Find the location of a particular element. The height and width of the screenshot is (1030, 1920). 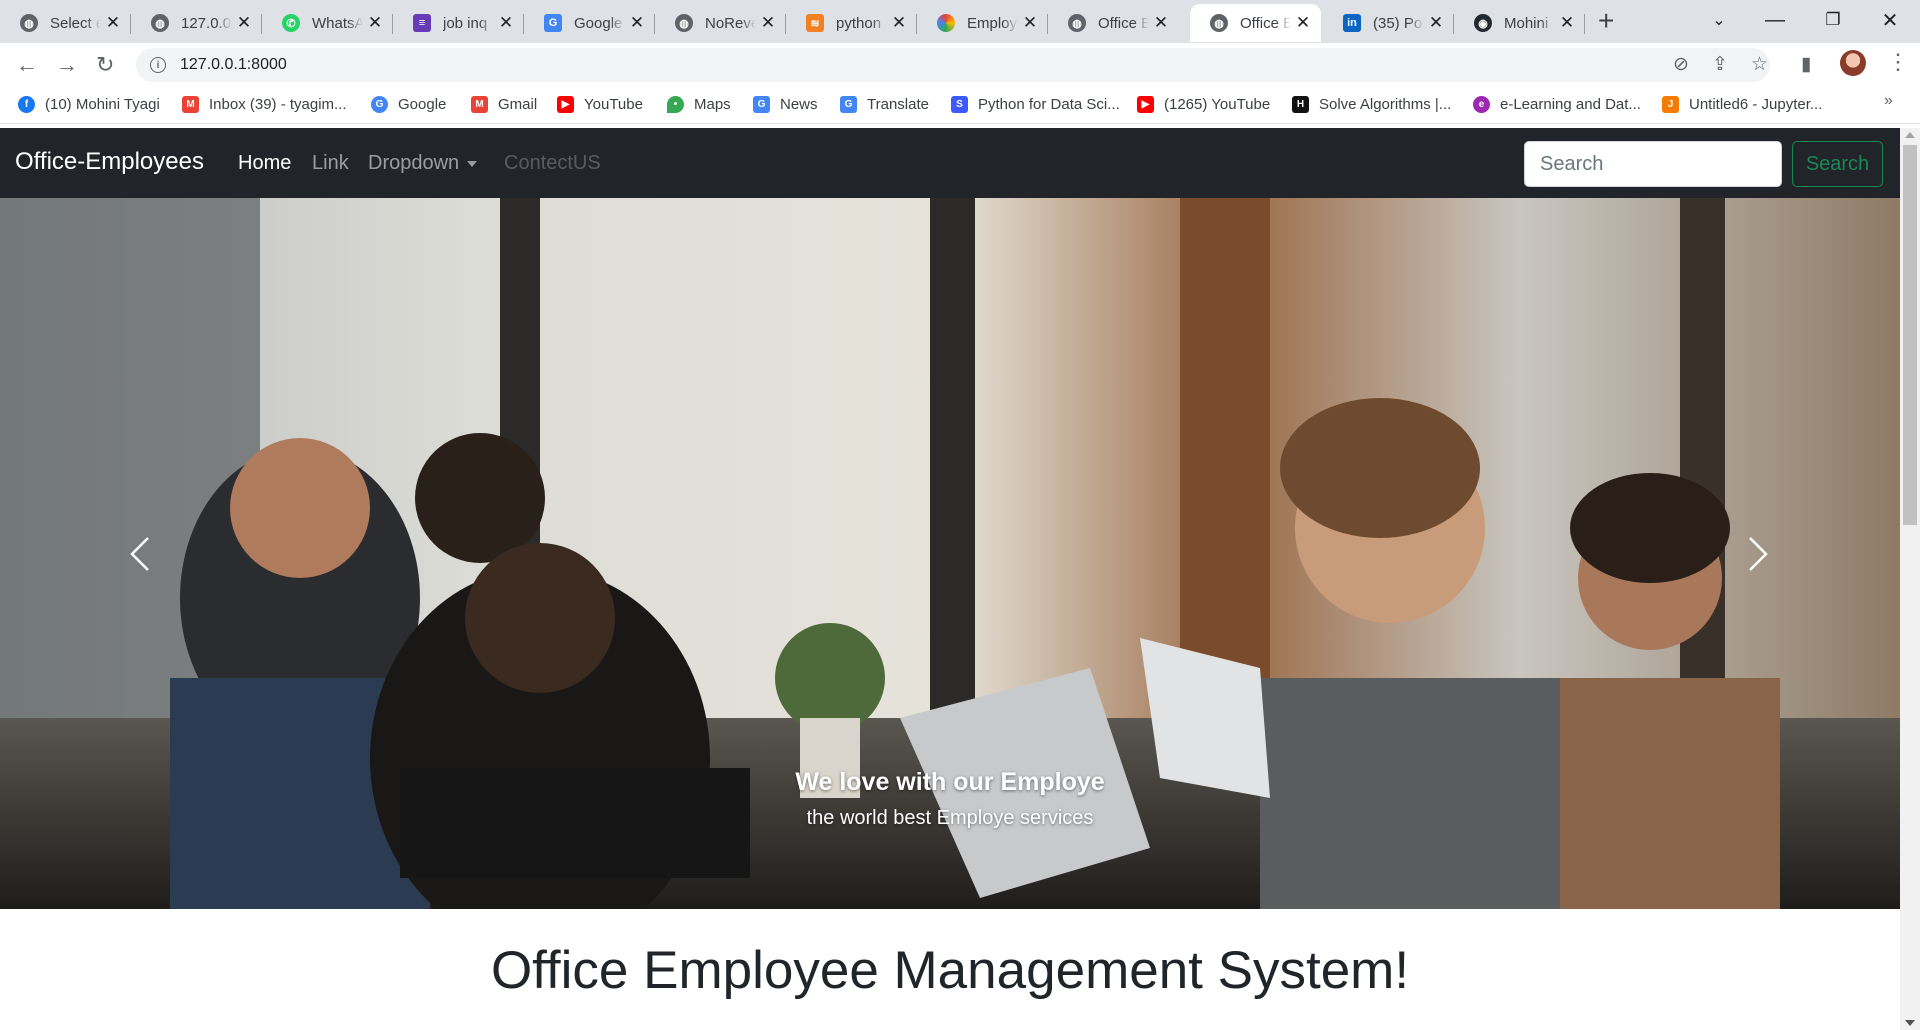

url-text: 127.0.0.1:8000 is located at coordinates (233, 65).